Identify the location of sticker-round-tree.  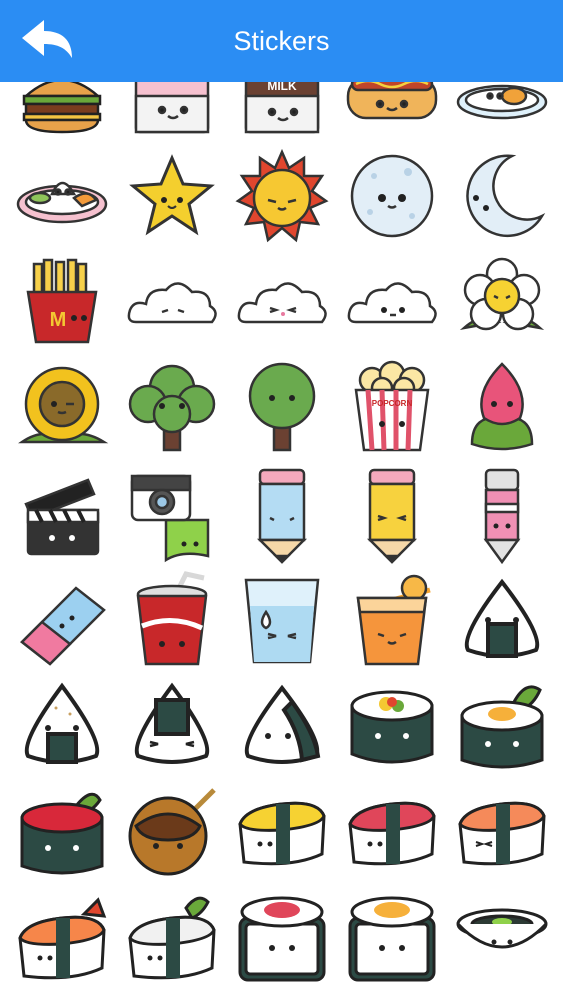
(282, 408).